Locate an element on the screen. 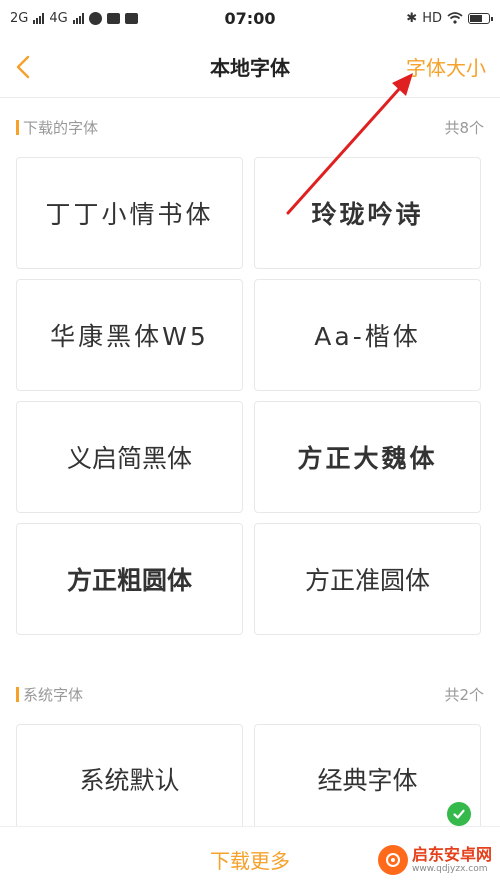 The height and width of the screenshot is (889, 500). font-card-aa-kaiti: Aa-楷体 is located at coordinates (367, 335).